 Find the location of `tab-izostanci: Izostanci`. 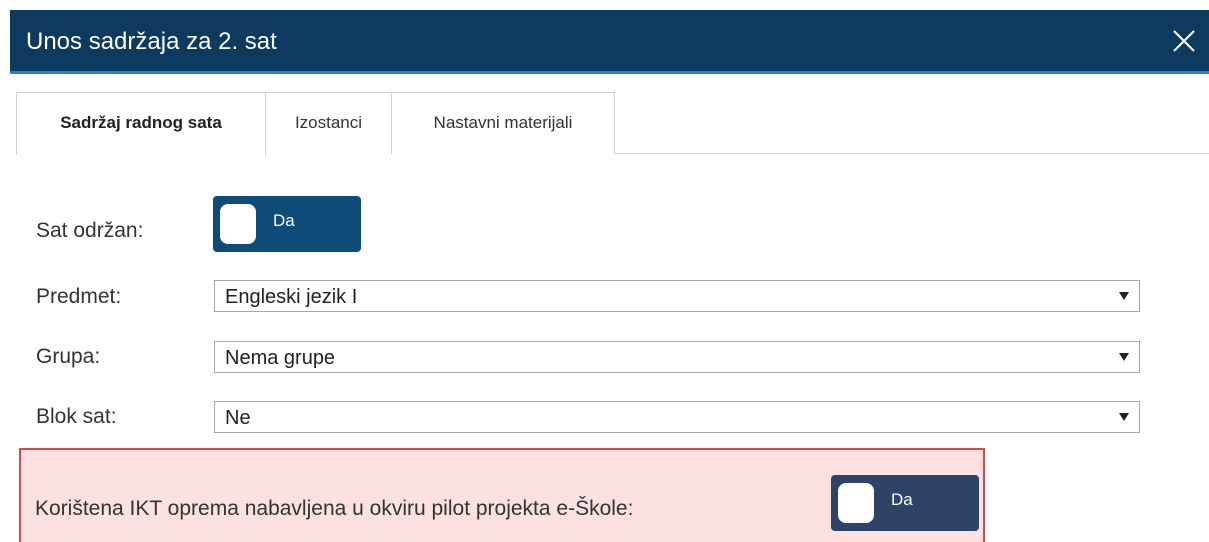

tab-izostanci: Izostanci is located at coordinates (328, 123).